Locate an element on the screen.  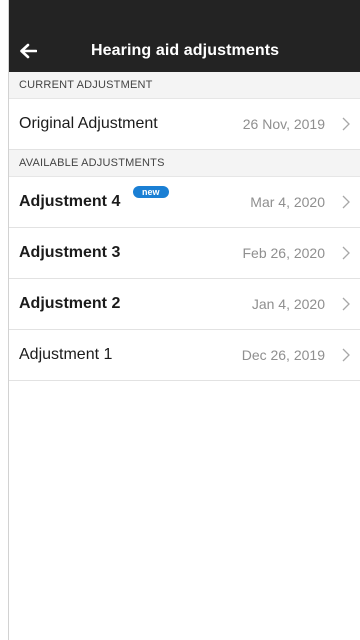
section-header-current: CURRENT ADJUSTMENT is located at coordinates (184, 85).